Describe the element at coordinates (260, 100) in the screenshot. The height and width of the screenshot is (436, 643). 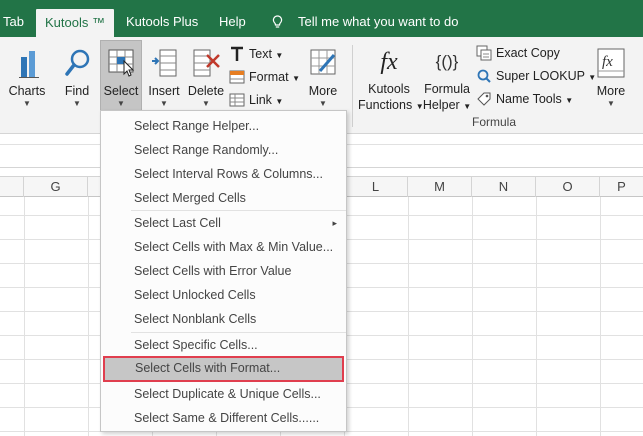
I see `link-label: Link` at that location.